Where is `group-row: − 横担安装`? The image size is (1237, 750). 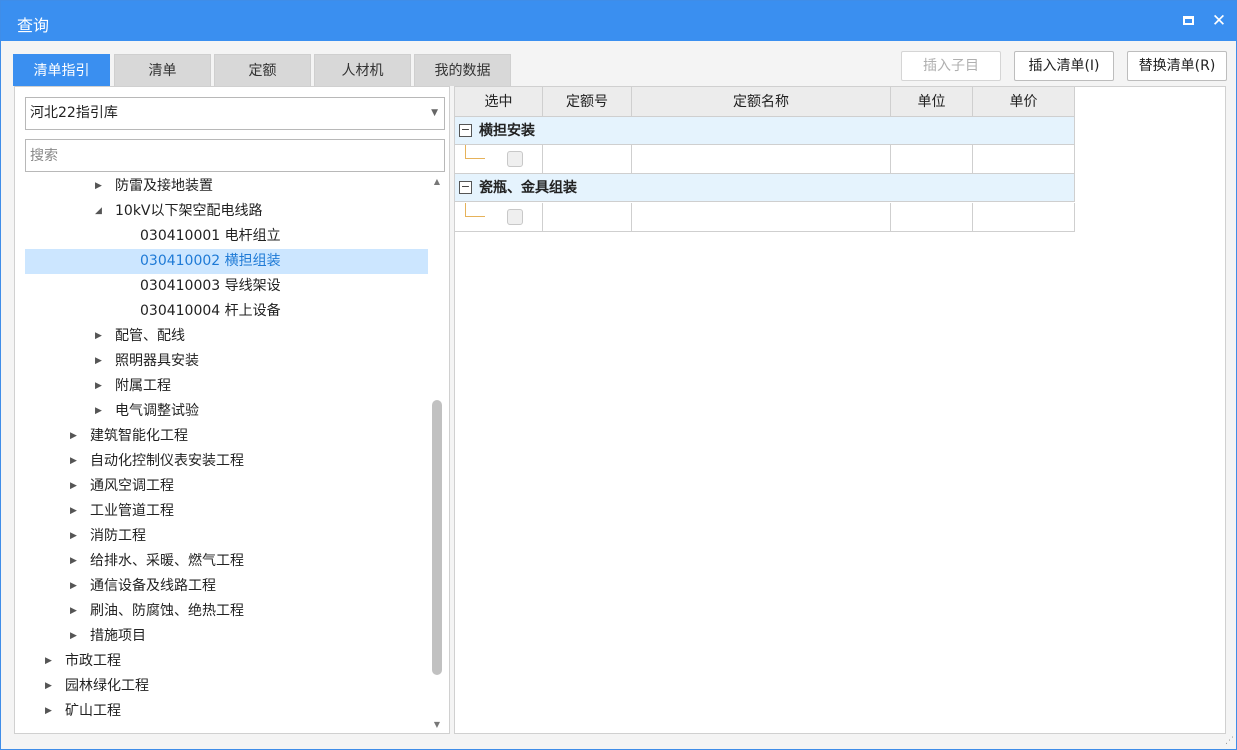 group-row: − 横担安装 is located at coordinates (765, 131).